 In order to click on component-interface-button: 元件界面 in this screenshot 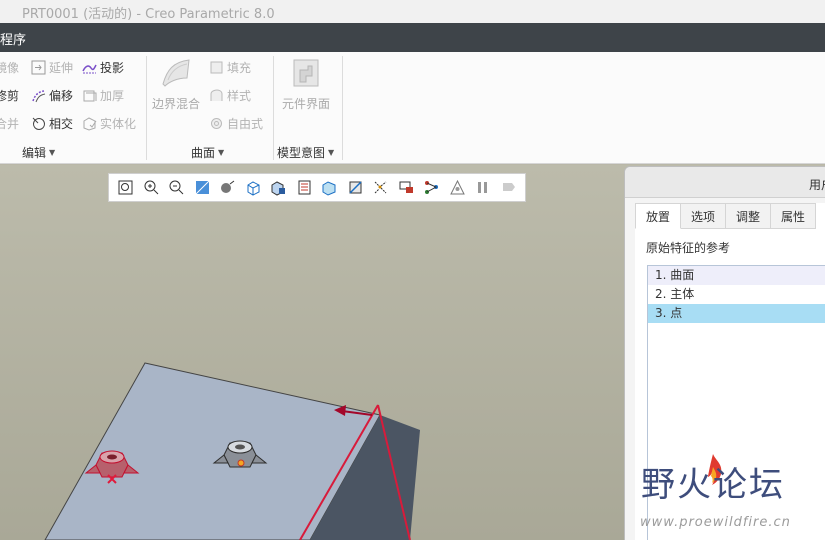, I will do `click(306, 84)`.